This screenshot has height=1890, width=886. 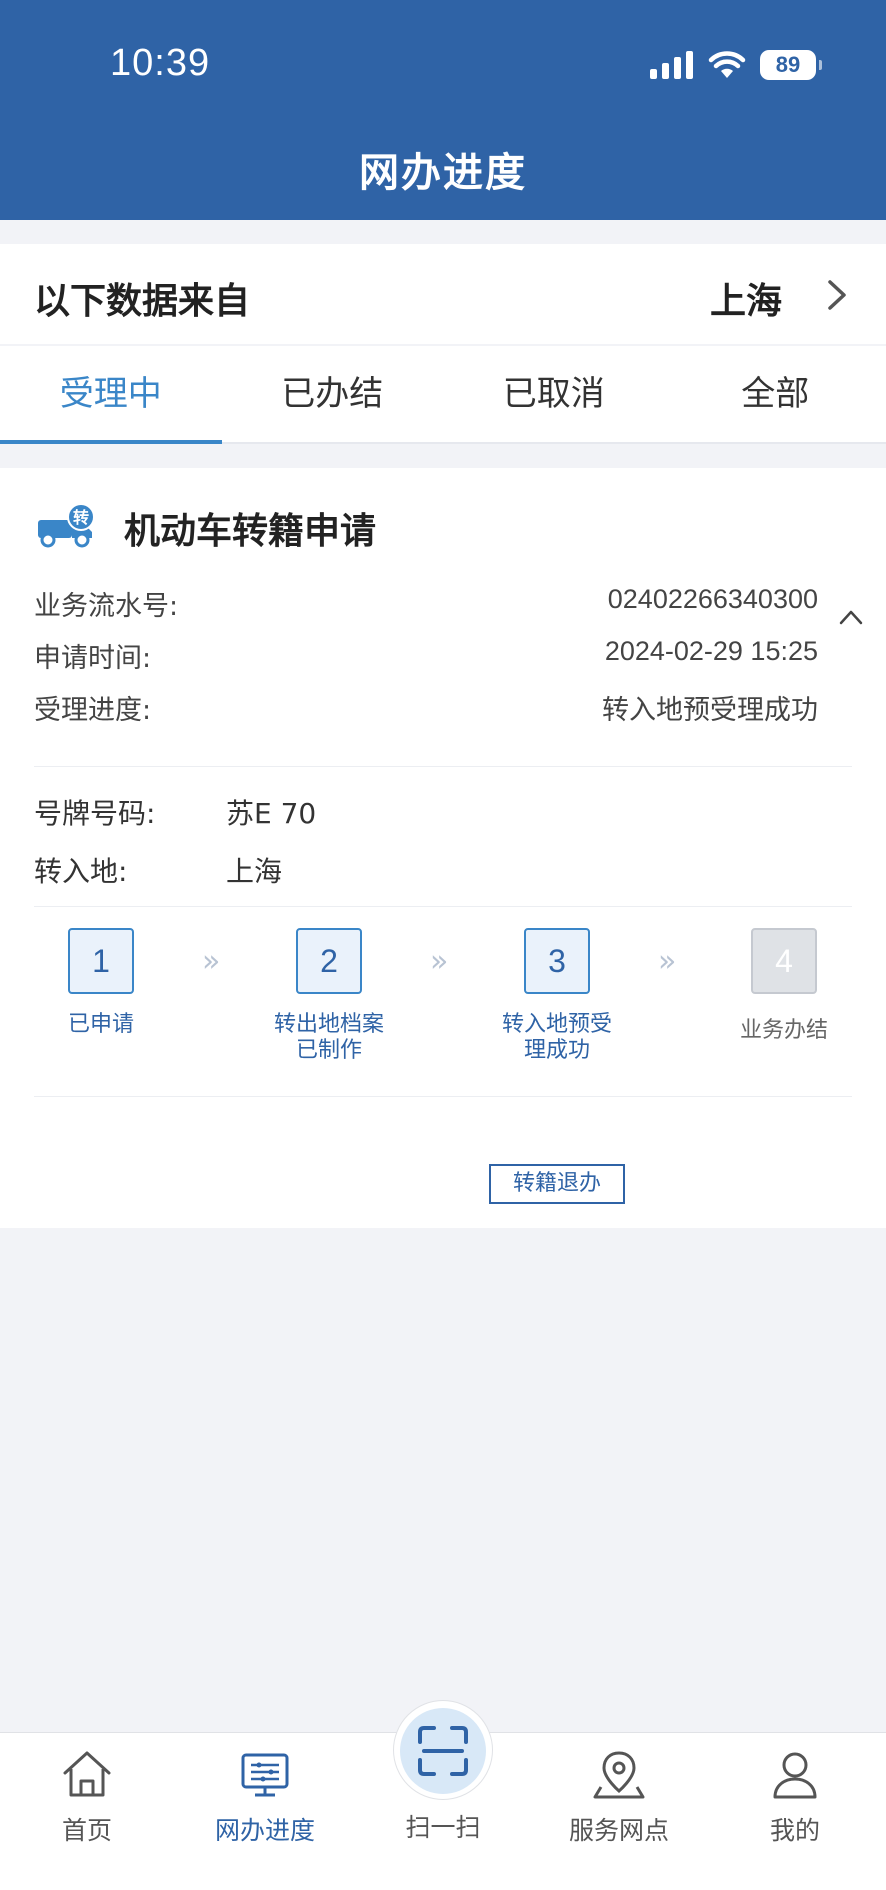 I want to click on serial-number-label: 业务流水号:, so click(x=106, y=606).